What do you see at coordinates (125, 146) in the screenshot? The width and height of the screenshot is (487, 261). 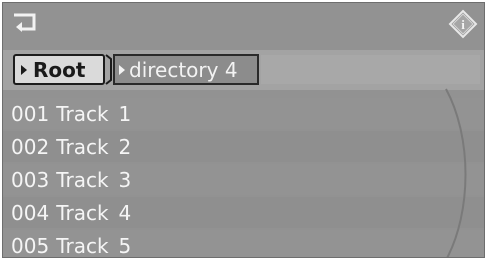 I see `track-index: 2` at bounding box center [125, 146].